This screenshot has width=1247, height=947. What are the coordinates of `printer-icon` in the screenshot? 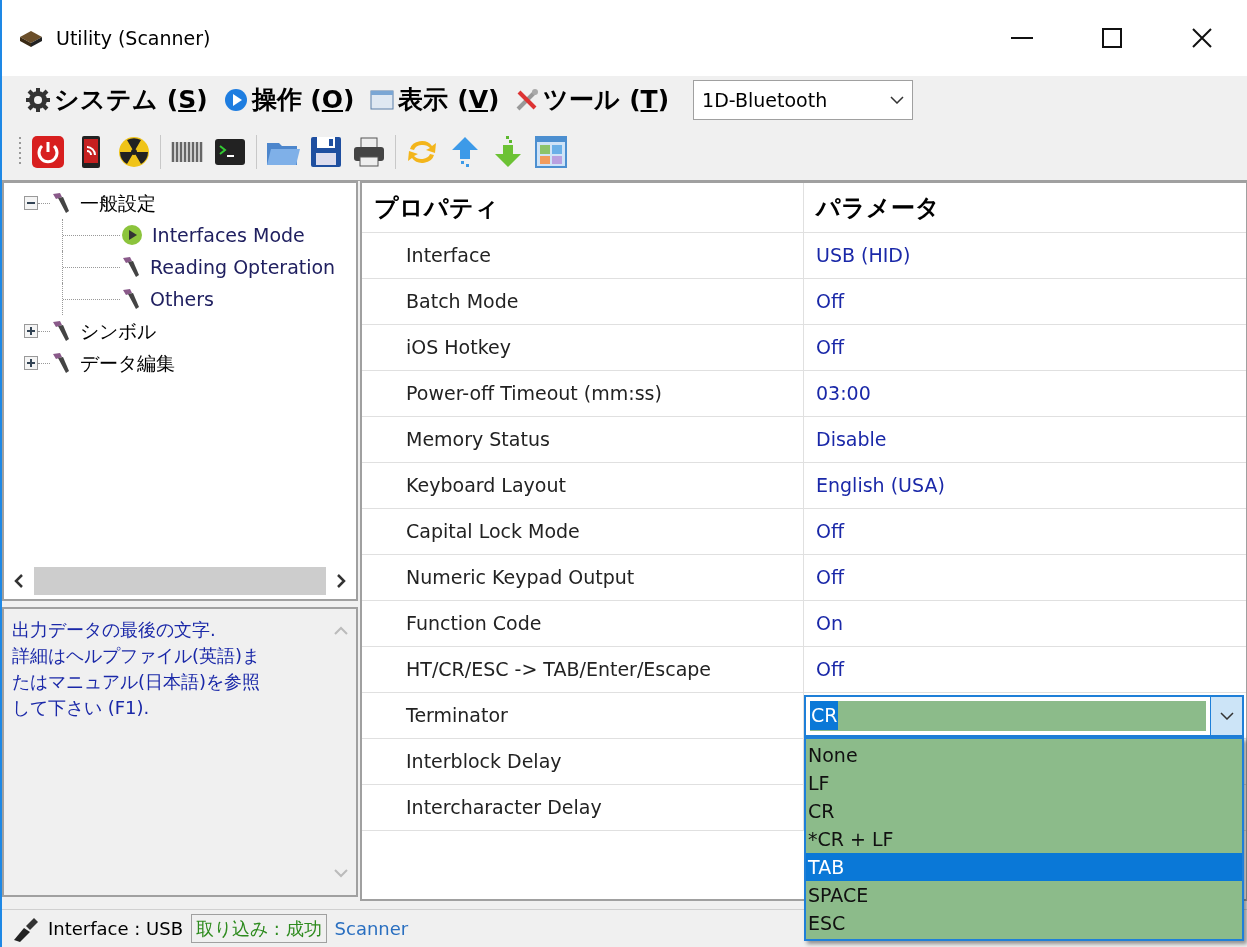 It's located at (369, 152).